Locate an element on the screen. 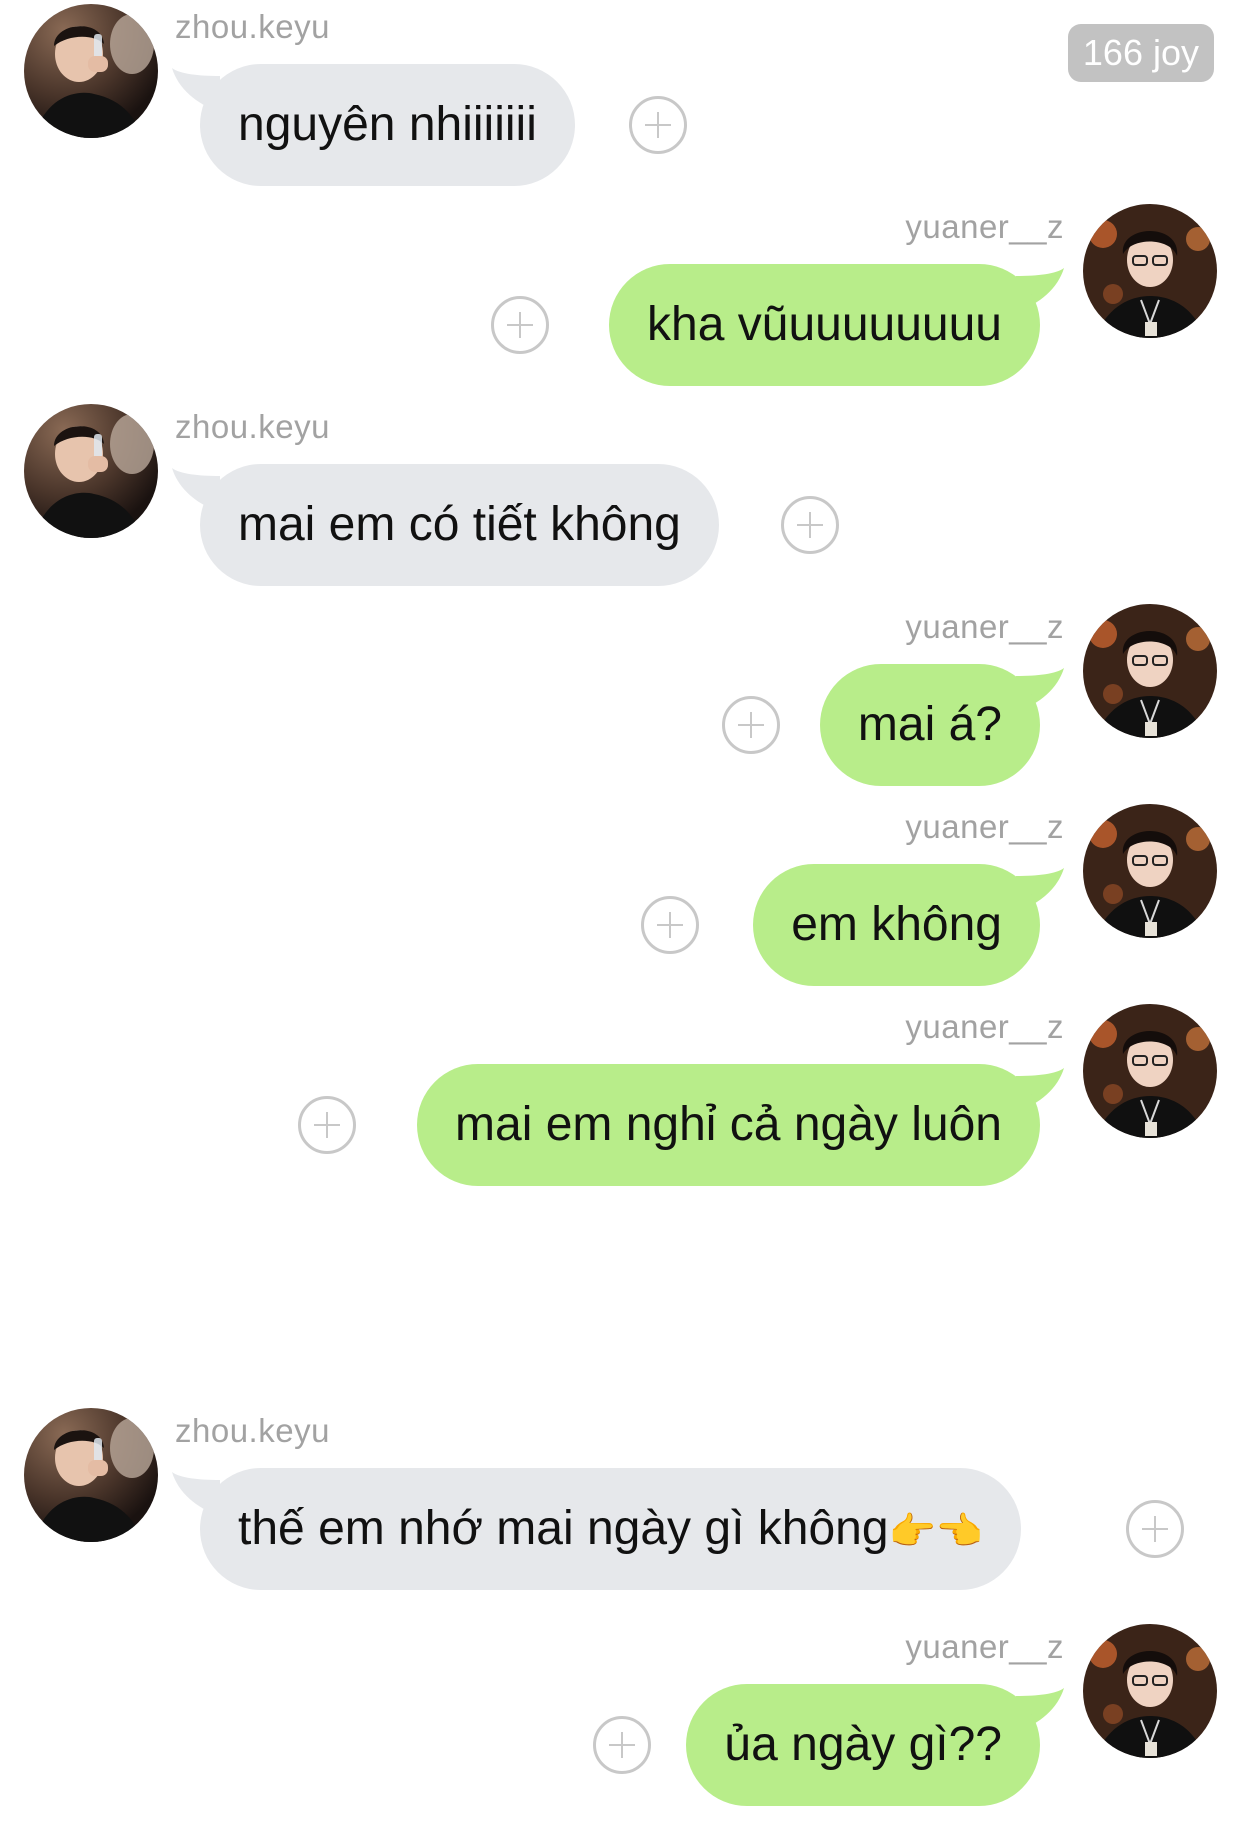 This screenshot has height=1838, width=1242. outgoing-message-bubble: kha vũuuuuuuuu is located at coordinates (824, 325).